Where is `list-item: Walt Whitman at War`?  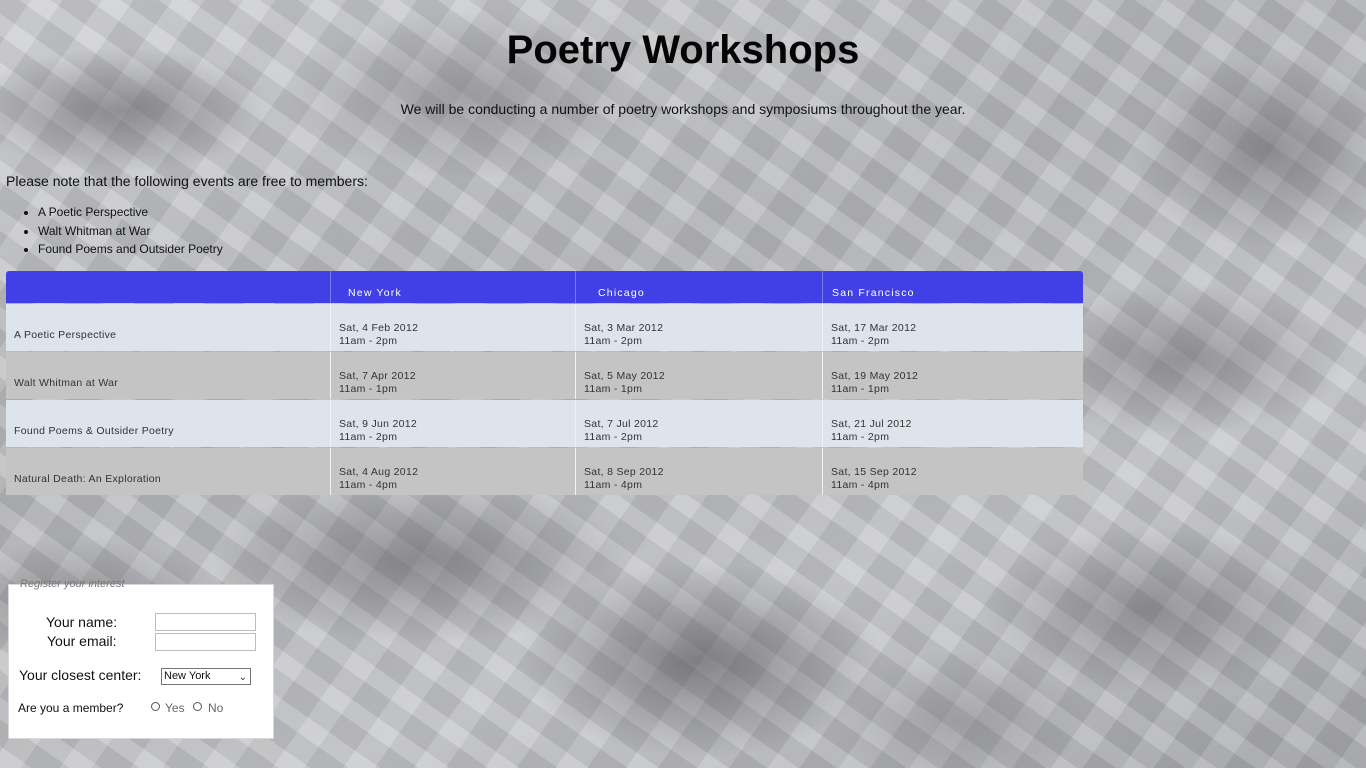
list-item: Walt Whitman at War is located at coordinates (130, 231).